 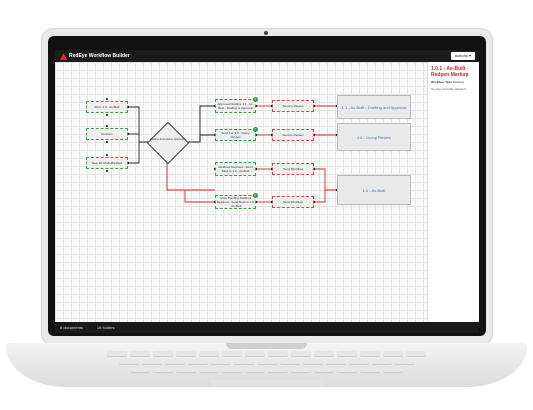 I want to click on touchpad, so click(x=267, y=383).